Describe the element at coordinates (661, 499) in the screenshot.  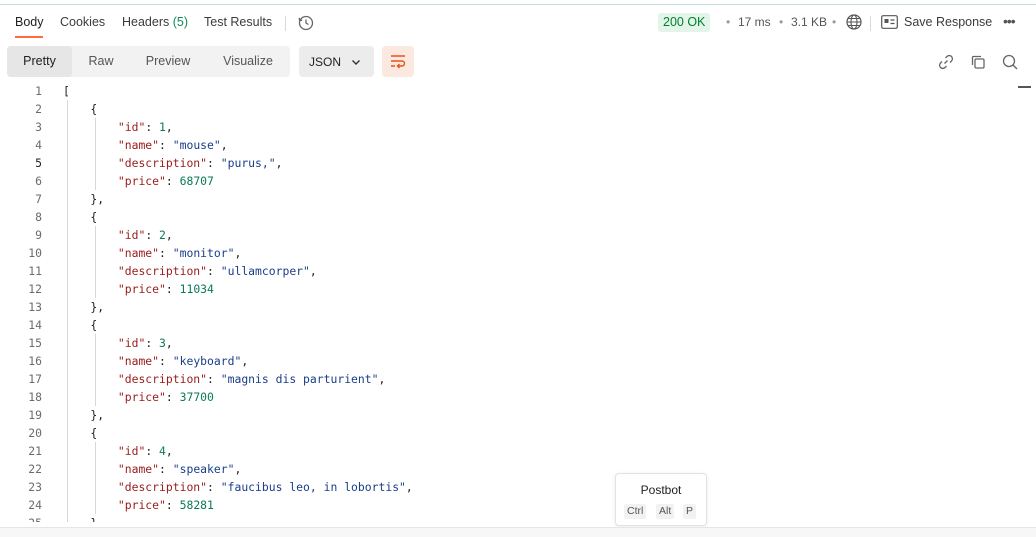
I see `postbot-tooltip: Postbot Ctrl Alt P` at that location.